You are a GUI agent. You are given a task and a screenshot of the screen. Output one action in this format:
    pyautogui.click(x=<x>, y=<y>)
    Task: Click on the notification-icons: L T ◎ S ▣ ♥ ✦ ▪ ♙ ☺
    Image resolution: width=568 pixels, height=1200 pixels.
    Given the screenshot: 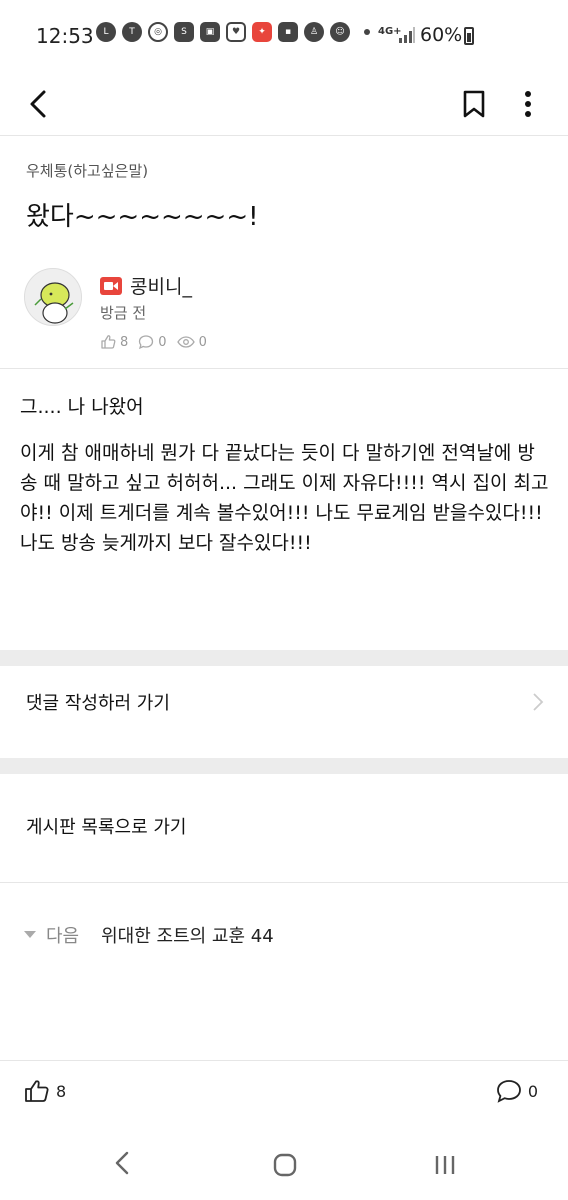 What is the action you would take?
    pyautogui.click(x=233, y=32)
    